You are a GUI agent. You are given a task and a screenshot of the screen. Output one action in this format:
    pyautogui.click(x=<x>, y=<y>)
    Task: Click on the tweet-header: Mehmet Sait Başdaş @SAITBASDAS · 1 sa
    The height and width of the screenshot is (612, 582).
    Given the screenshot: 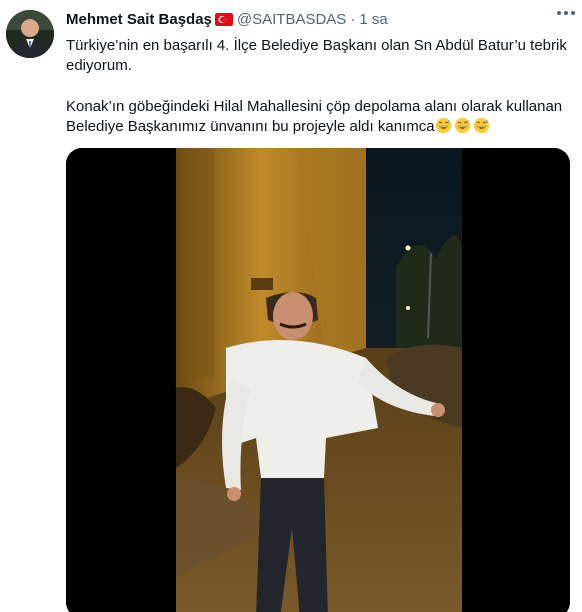 What is the action you would take?
    pyautogui.click(x=317, y=19)
    